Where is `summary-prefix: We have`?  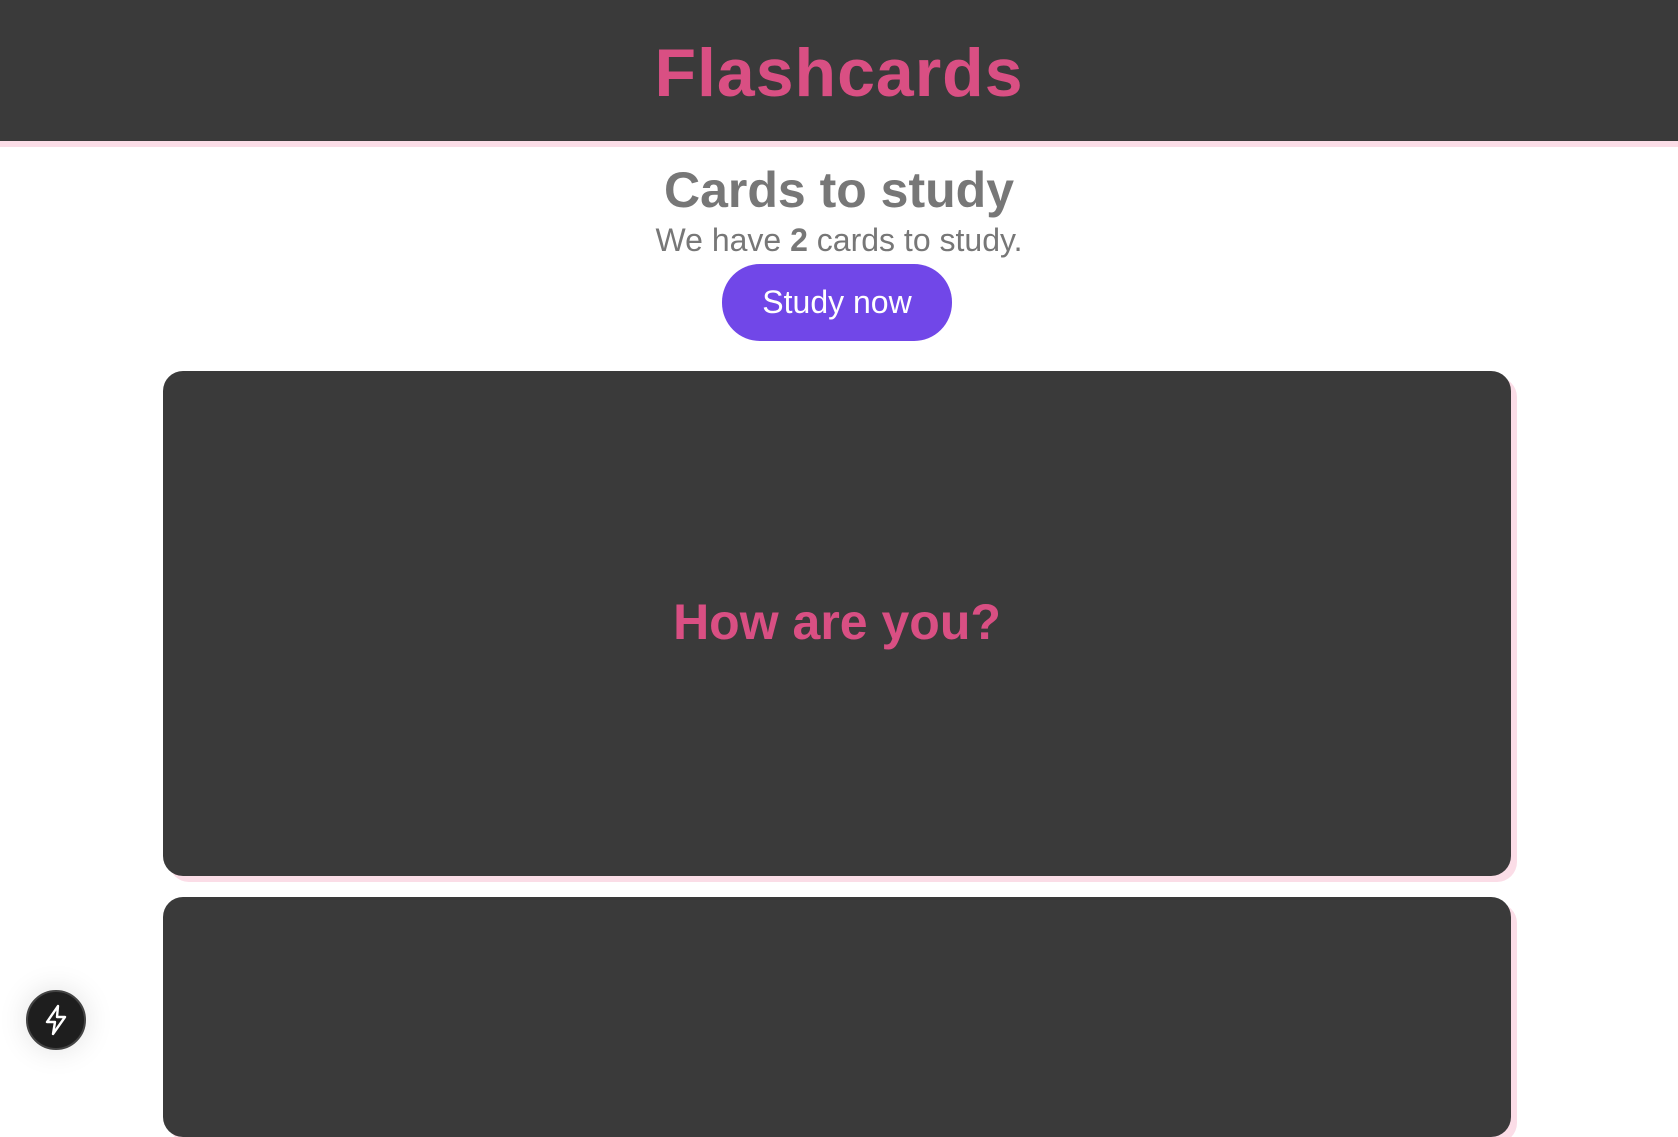 summary-prefix: We have is located at coordinates (723, 240).